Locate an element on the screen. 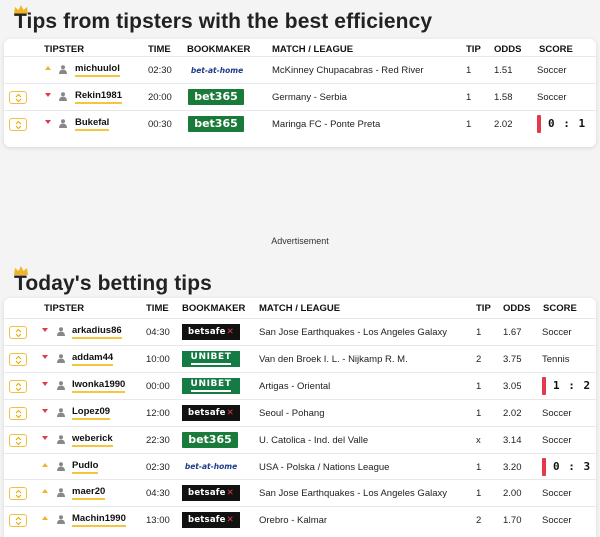 This screenshot has width=600, height=537. header-score: SCORE is located at coordinates (560, 308).